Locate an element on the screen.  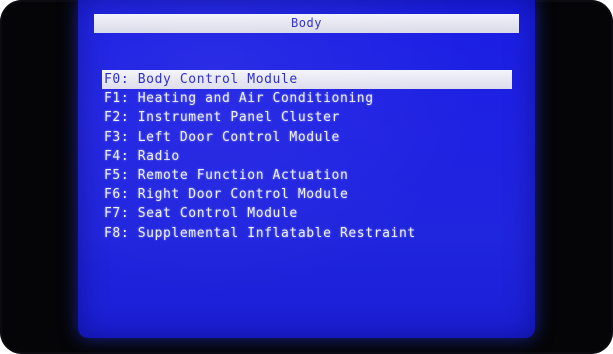
menu-item-label: Right Door Control Module is located at coordinates (243, 195).